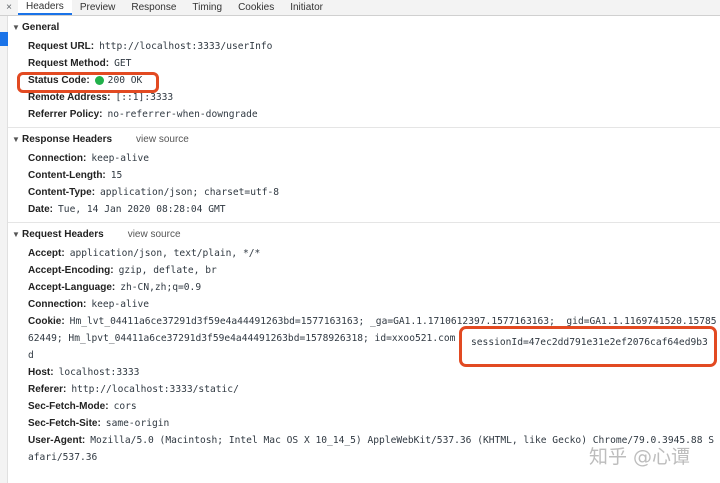 The width and height of the screenshot is (720, 483). What do you see at coordinates (364, 287) in the screenshot?
I see `accept-language-row: Accept-Language: zh-CN,zh;q=0.9` at bounding box center [364, 287].